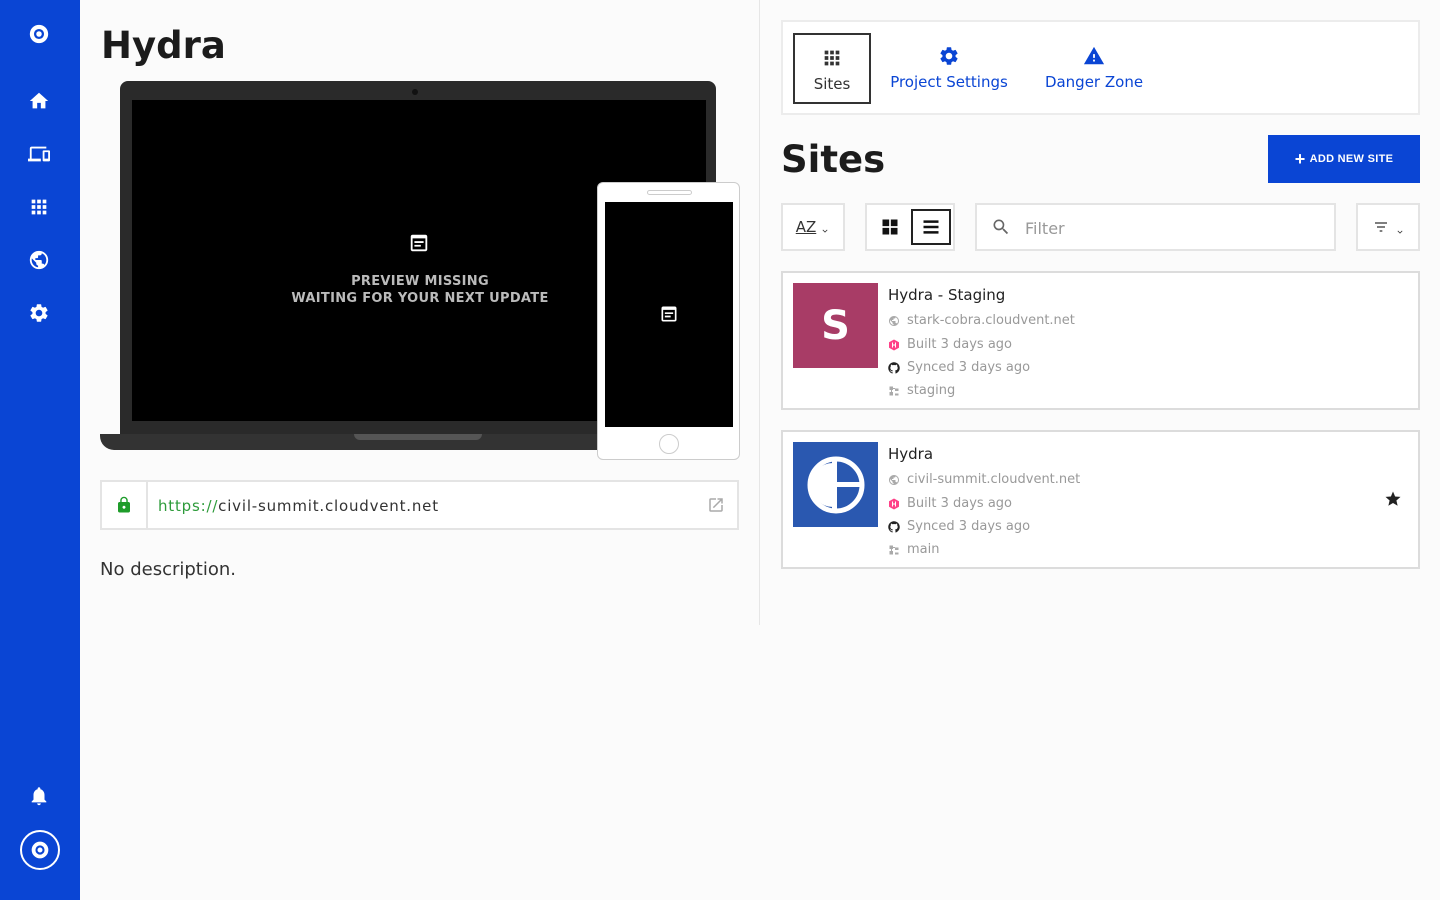  I want to click on site-thumbnail, so click(835, 484).